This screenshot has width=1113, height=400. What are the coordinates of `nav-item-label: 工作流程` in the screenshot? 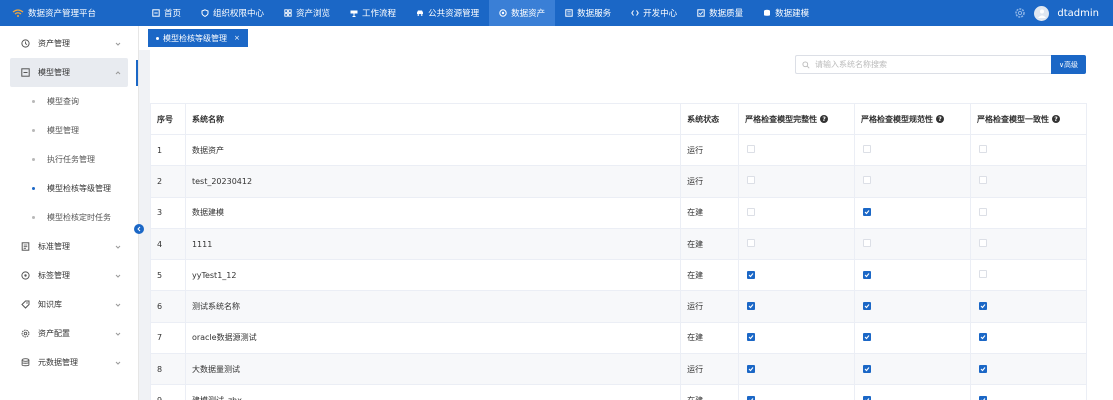 It's located at (379, 14).